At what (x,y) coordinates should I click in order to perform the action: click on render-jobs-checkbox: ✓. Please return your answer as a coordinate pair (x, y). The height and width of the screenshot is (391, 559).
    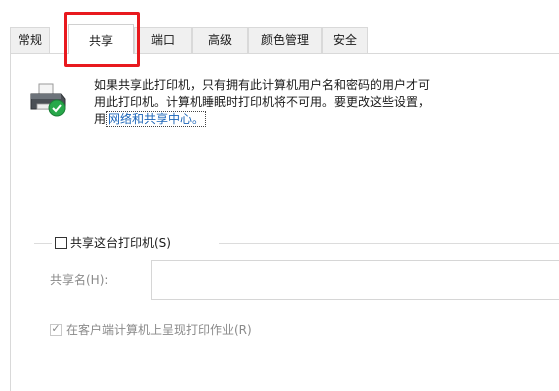
    Looking at the image, I should click on (56, 329).